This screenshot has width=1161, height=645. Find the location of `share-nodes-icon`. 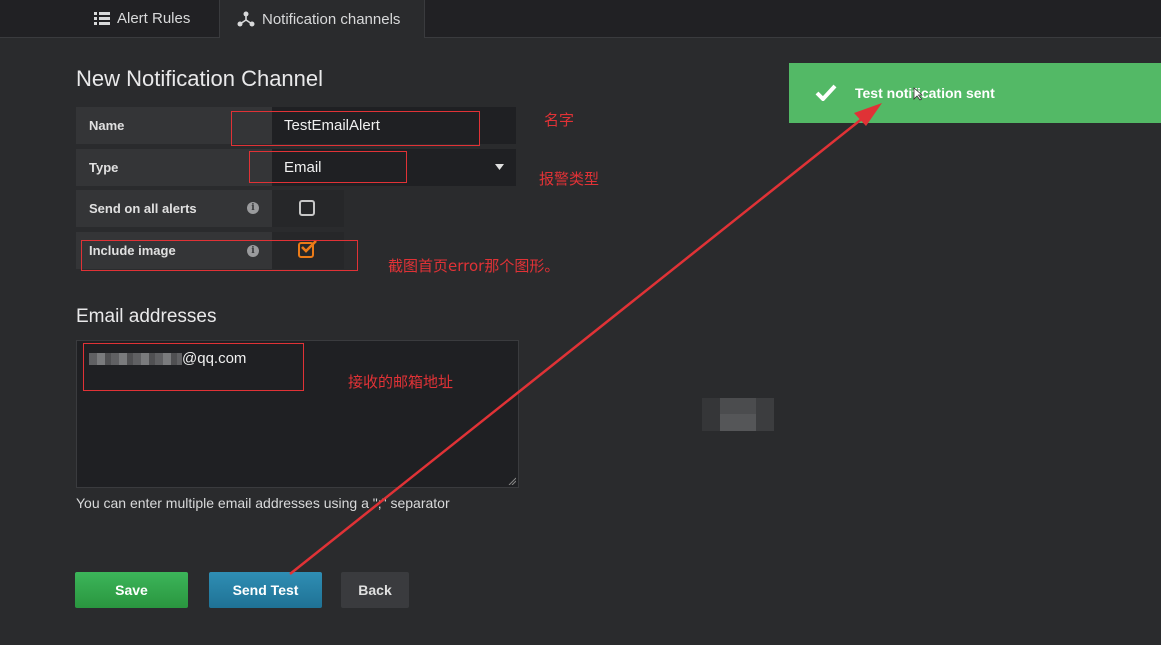

share-nodes-icon is located at coordinates (246, 19).